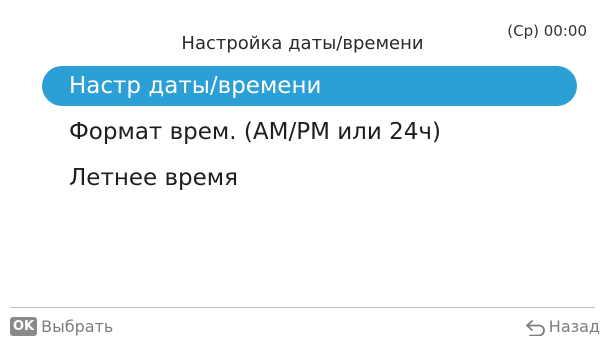 This screenshot has width=605, height=347. I want to click on select-label: Выбрать, so click(77, 326).